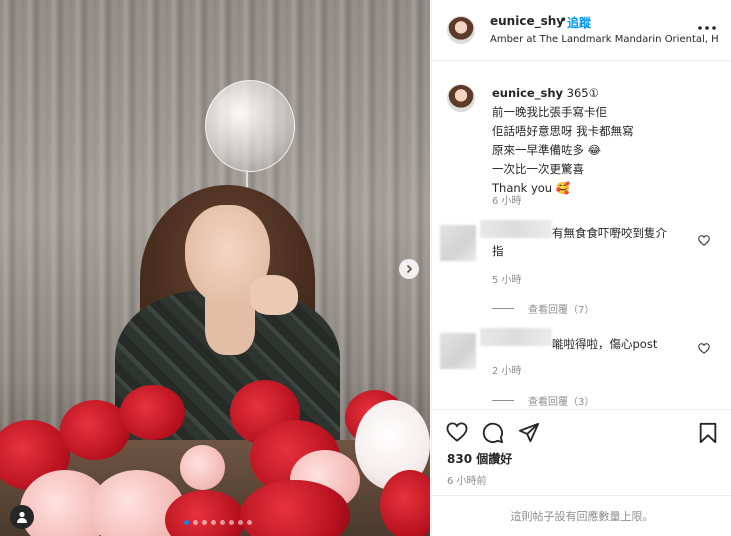 This screenshot has width=731, height=536. Describe the element at coordinates (274, 295) in the screenshot. I see `photo-hand` at that location.